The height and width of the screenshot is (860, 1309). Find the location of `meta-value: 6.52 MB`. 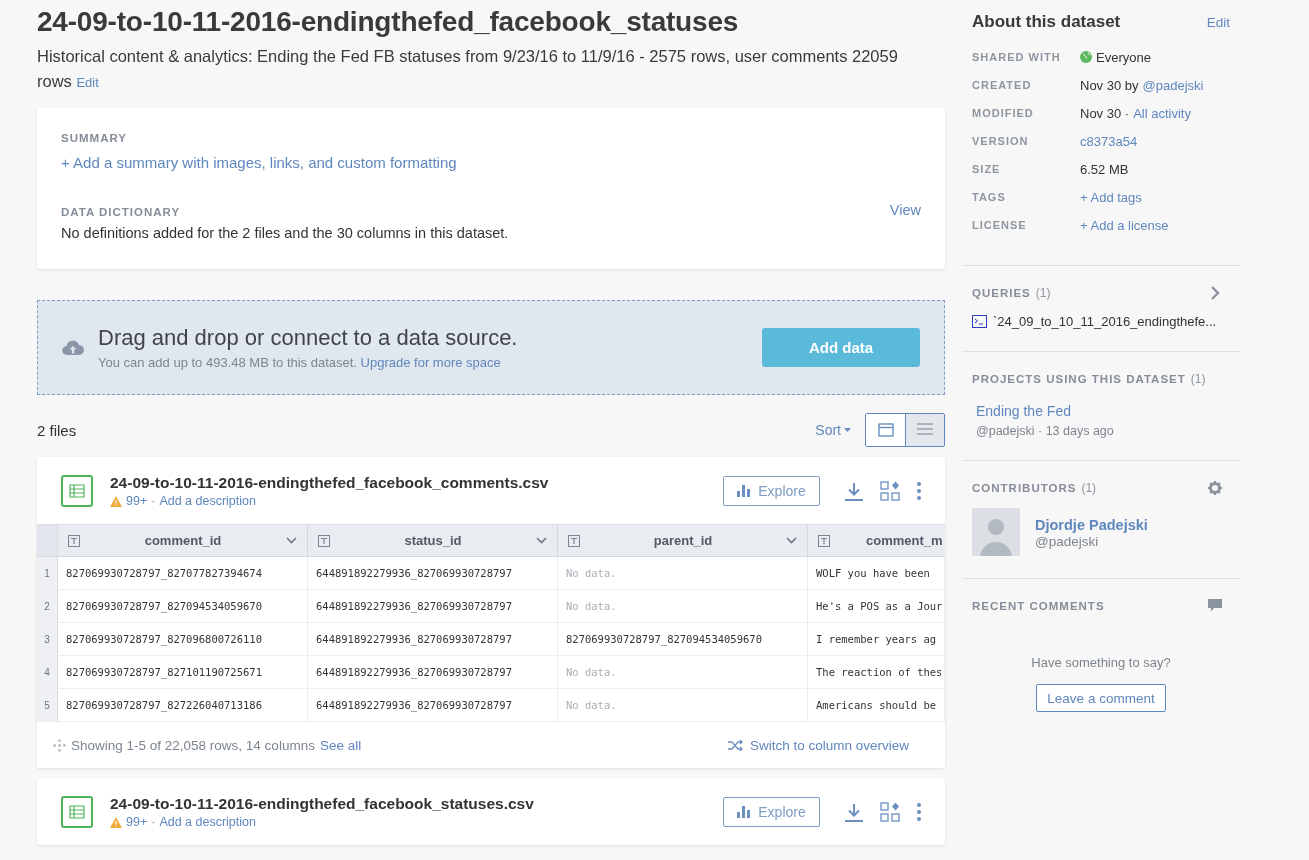

meta-value: 6.52 MB is located at coordinates (1104, 169).